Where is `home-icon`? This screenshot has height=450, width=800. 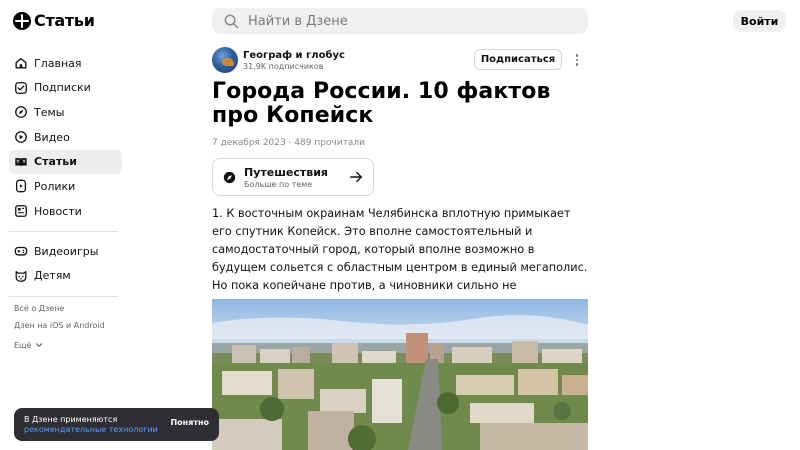
home-icon is located at coordinates (21, 63).